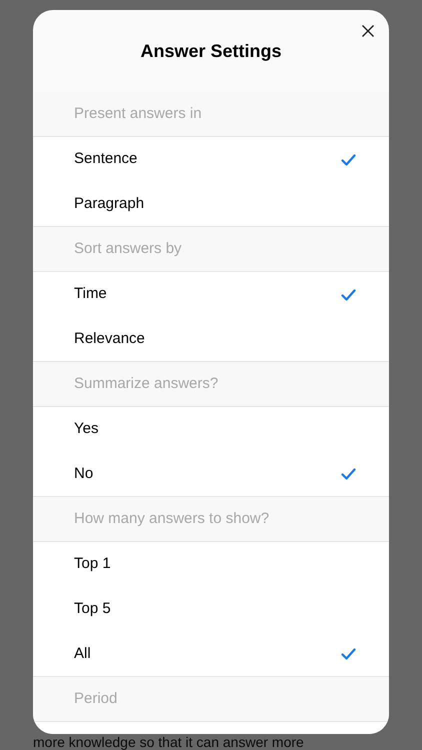  Describe the element at coordinates (172, 518) in the screenshot. I see `section-header: How many answers to show?` at that location.